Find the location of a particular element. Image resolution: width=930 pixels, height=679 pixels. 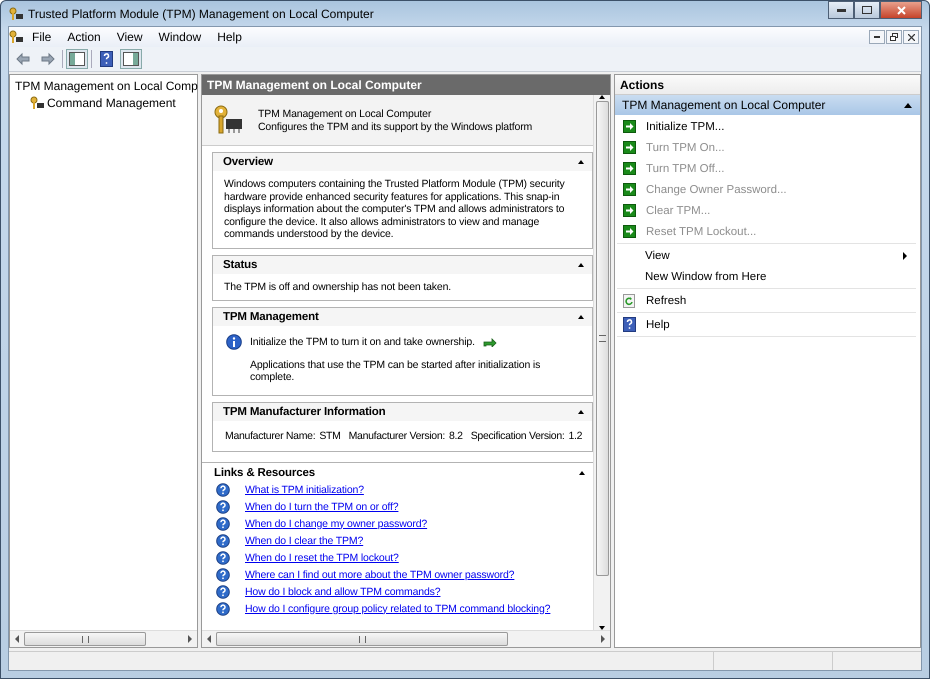

task-pane-command: Refresh is located at coordinates (766, 300).